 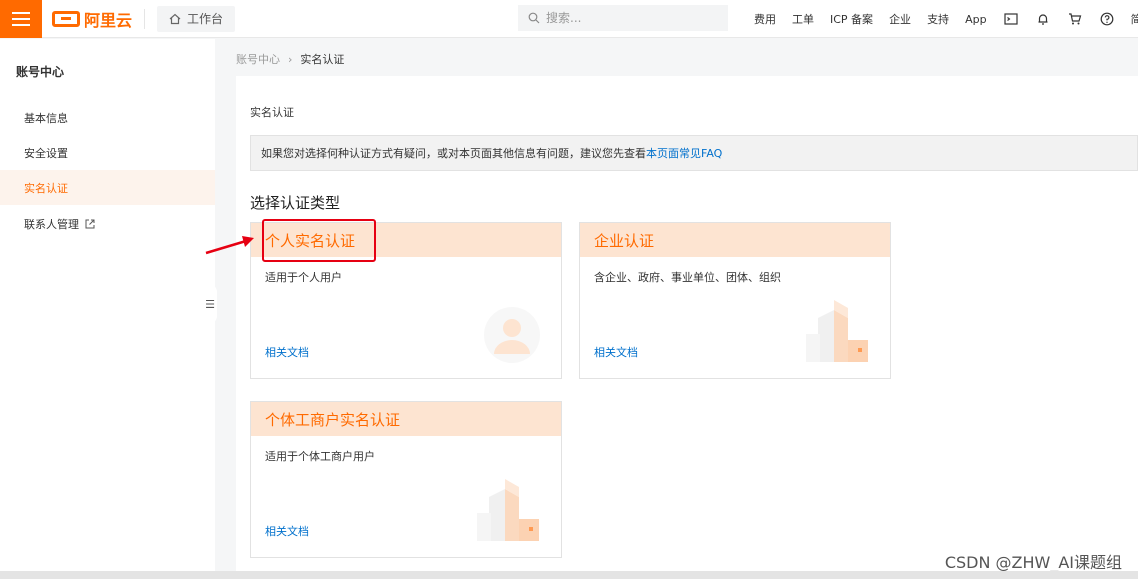 I want to click on aliyun-logo-icon, so click(x=66, y=18).